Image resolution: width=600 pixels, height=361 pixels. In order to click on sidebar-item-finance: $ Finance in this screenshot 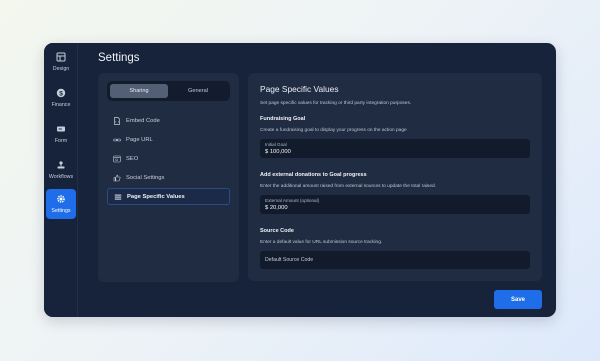, I will do `click(61, 98)`.